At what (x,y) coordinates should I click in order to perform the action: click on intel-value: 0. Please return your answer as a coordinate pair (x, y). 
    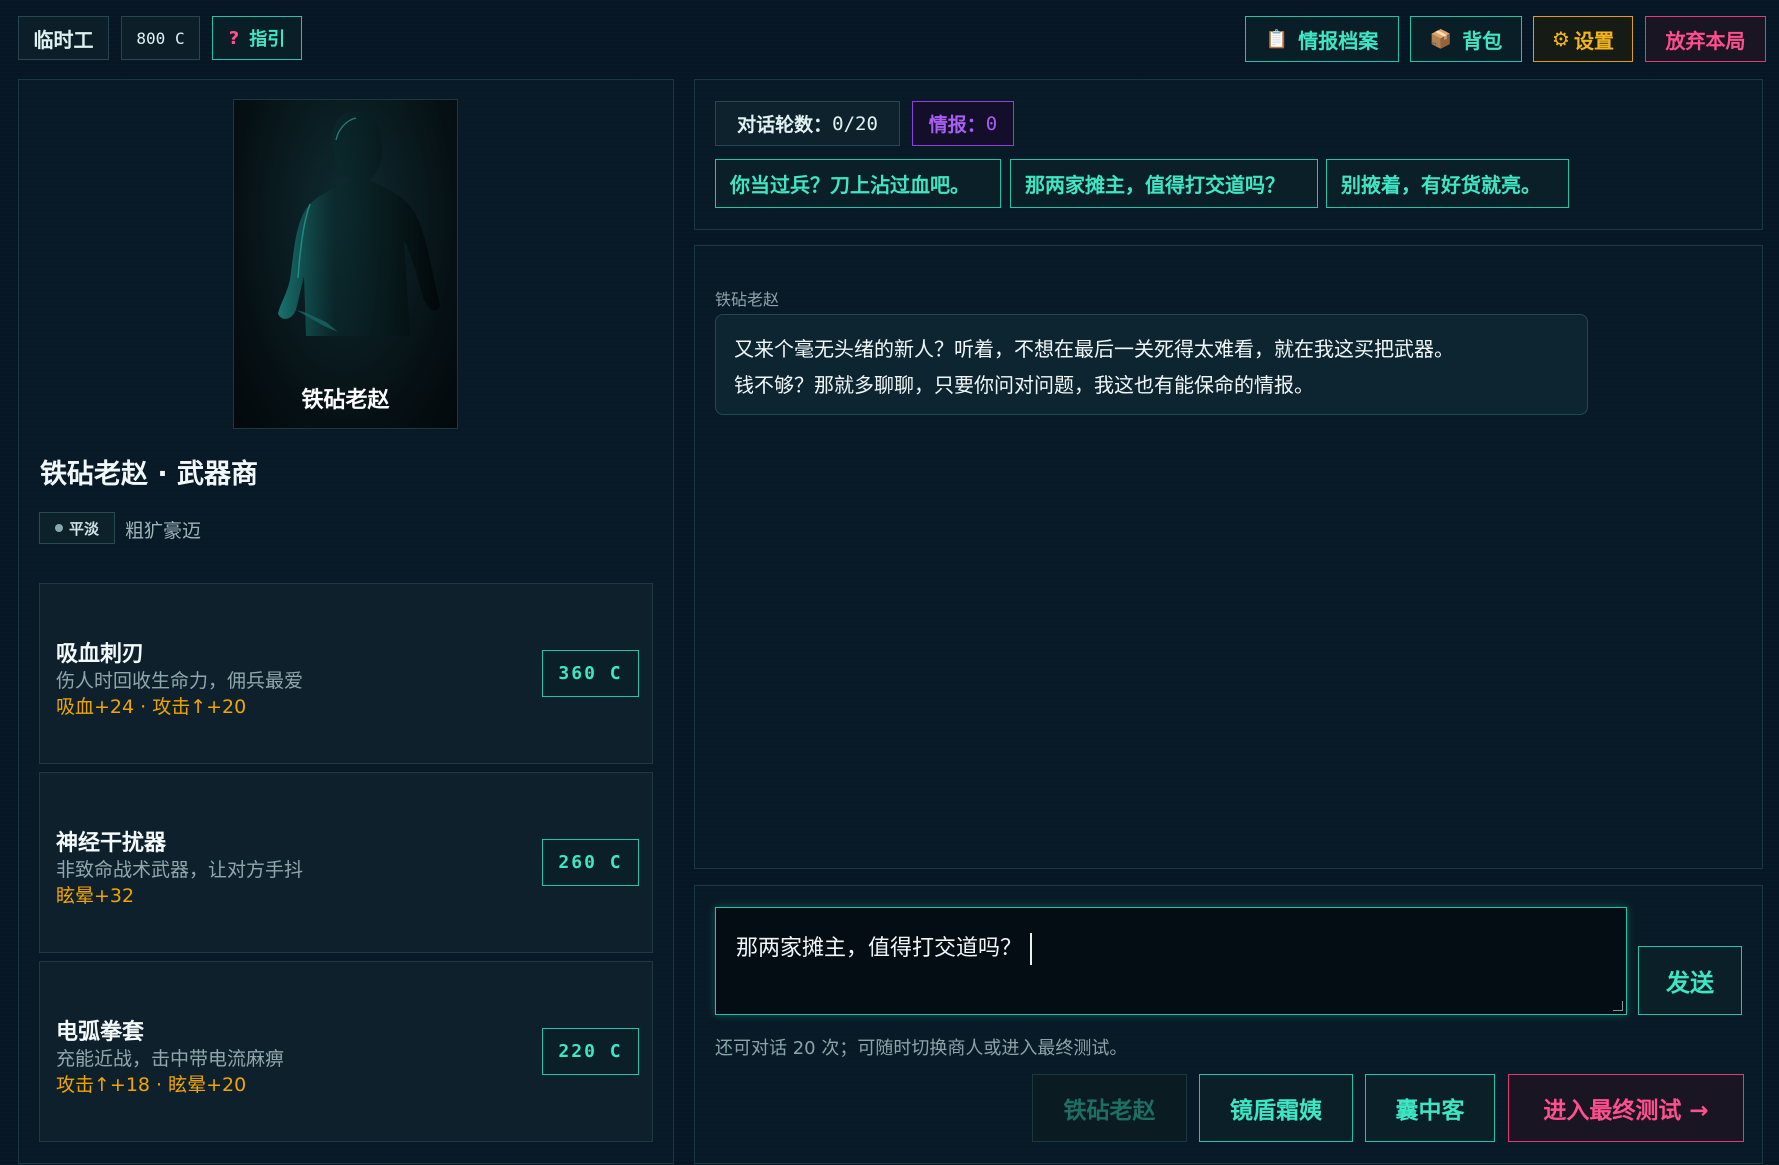
    Looking at the image, I should click on (991, 123).